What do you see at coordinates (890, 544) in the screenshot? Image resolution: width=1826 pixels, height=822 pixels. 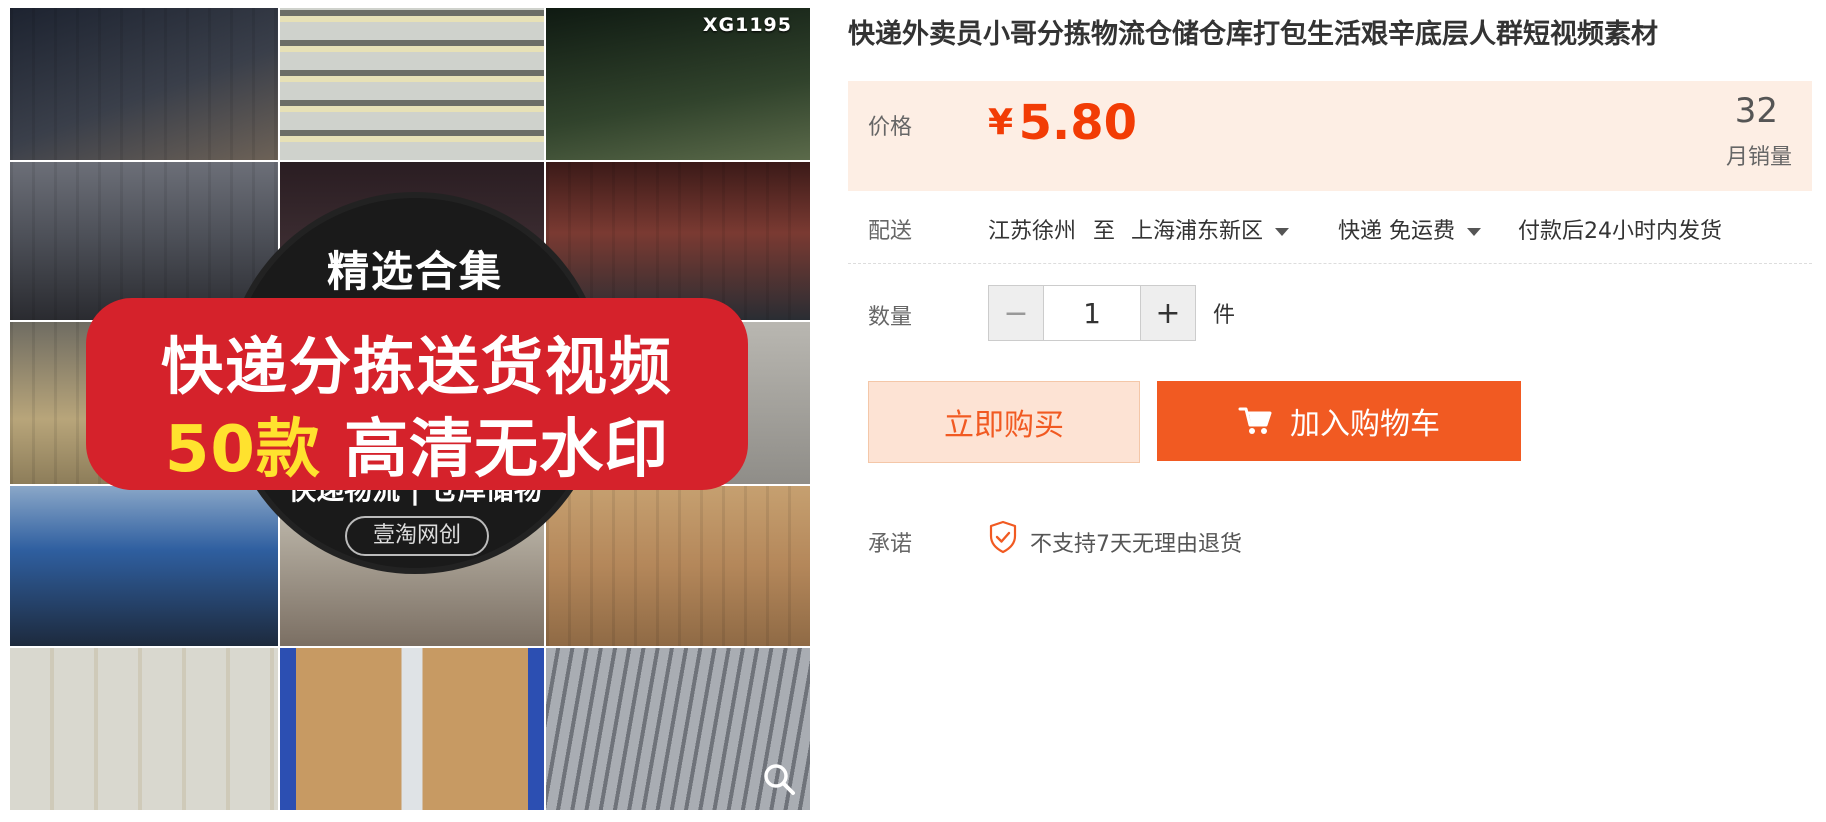 I see `promise-label: 承诺` at bounding box center [890, 544].